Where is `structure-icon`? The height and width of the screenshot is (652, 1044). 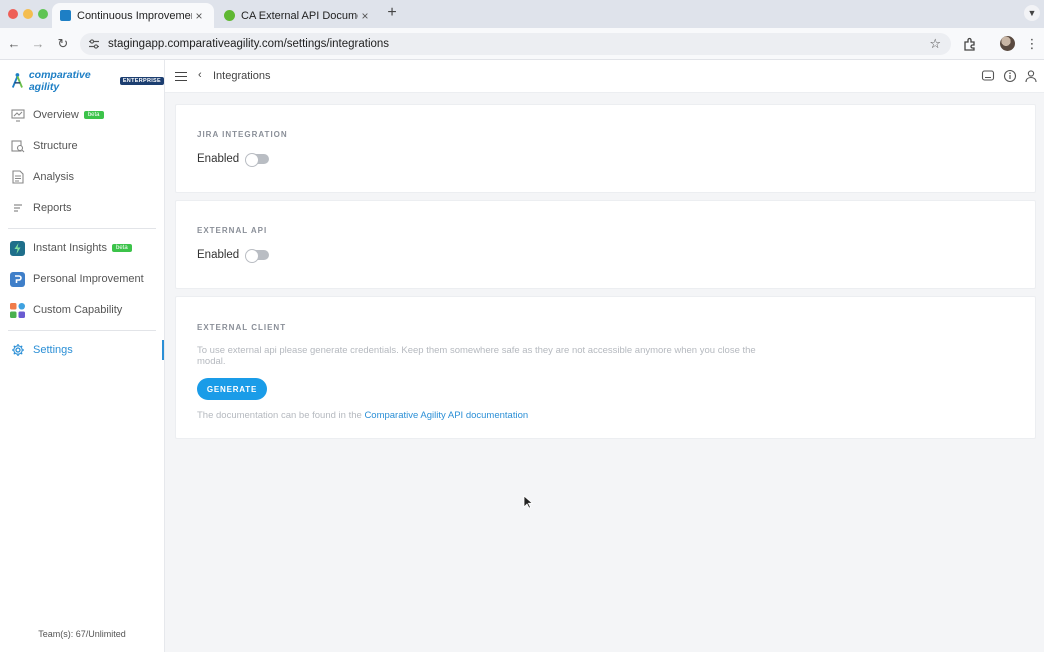
structure-icon is located at coordinates (17, 146).